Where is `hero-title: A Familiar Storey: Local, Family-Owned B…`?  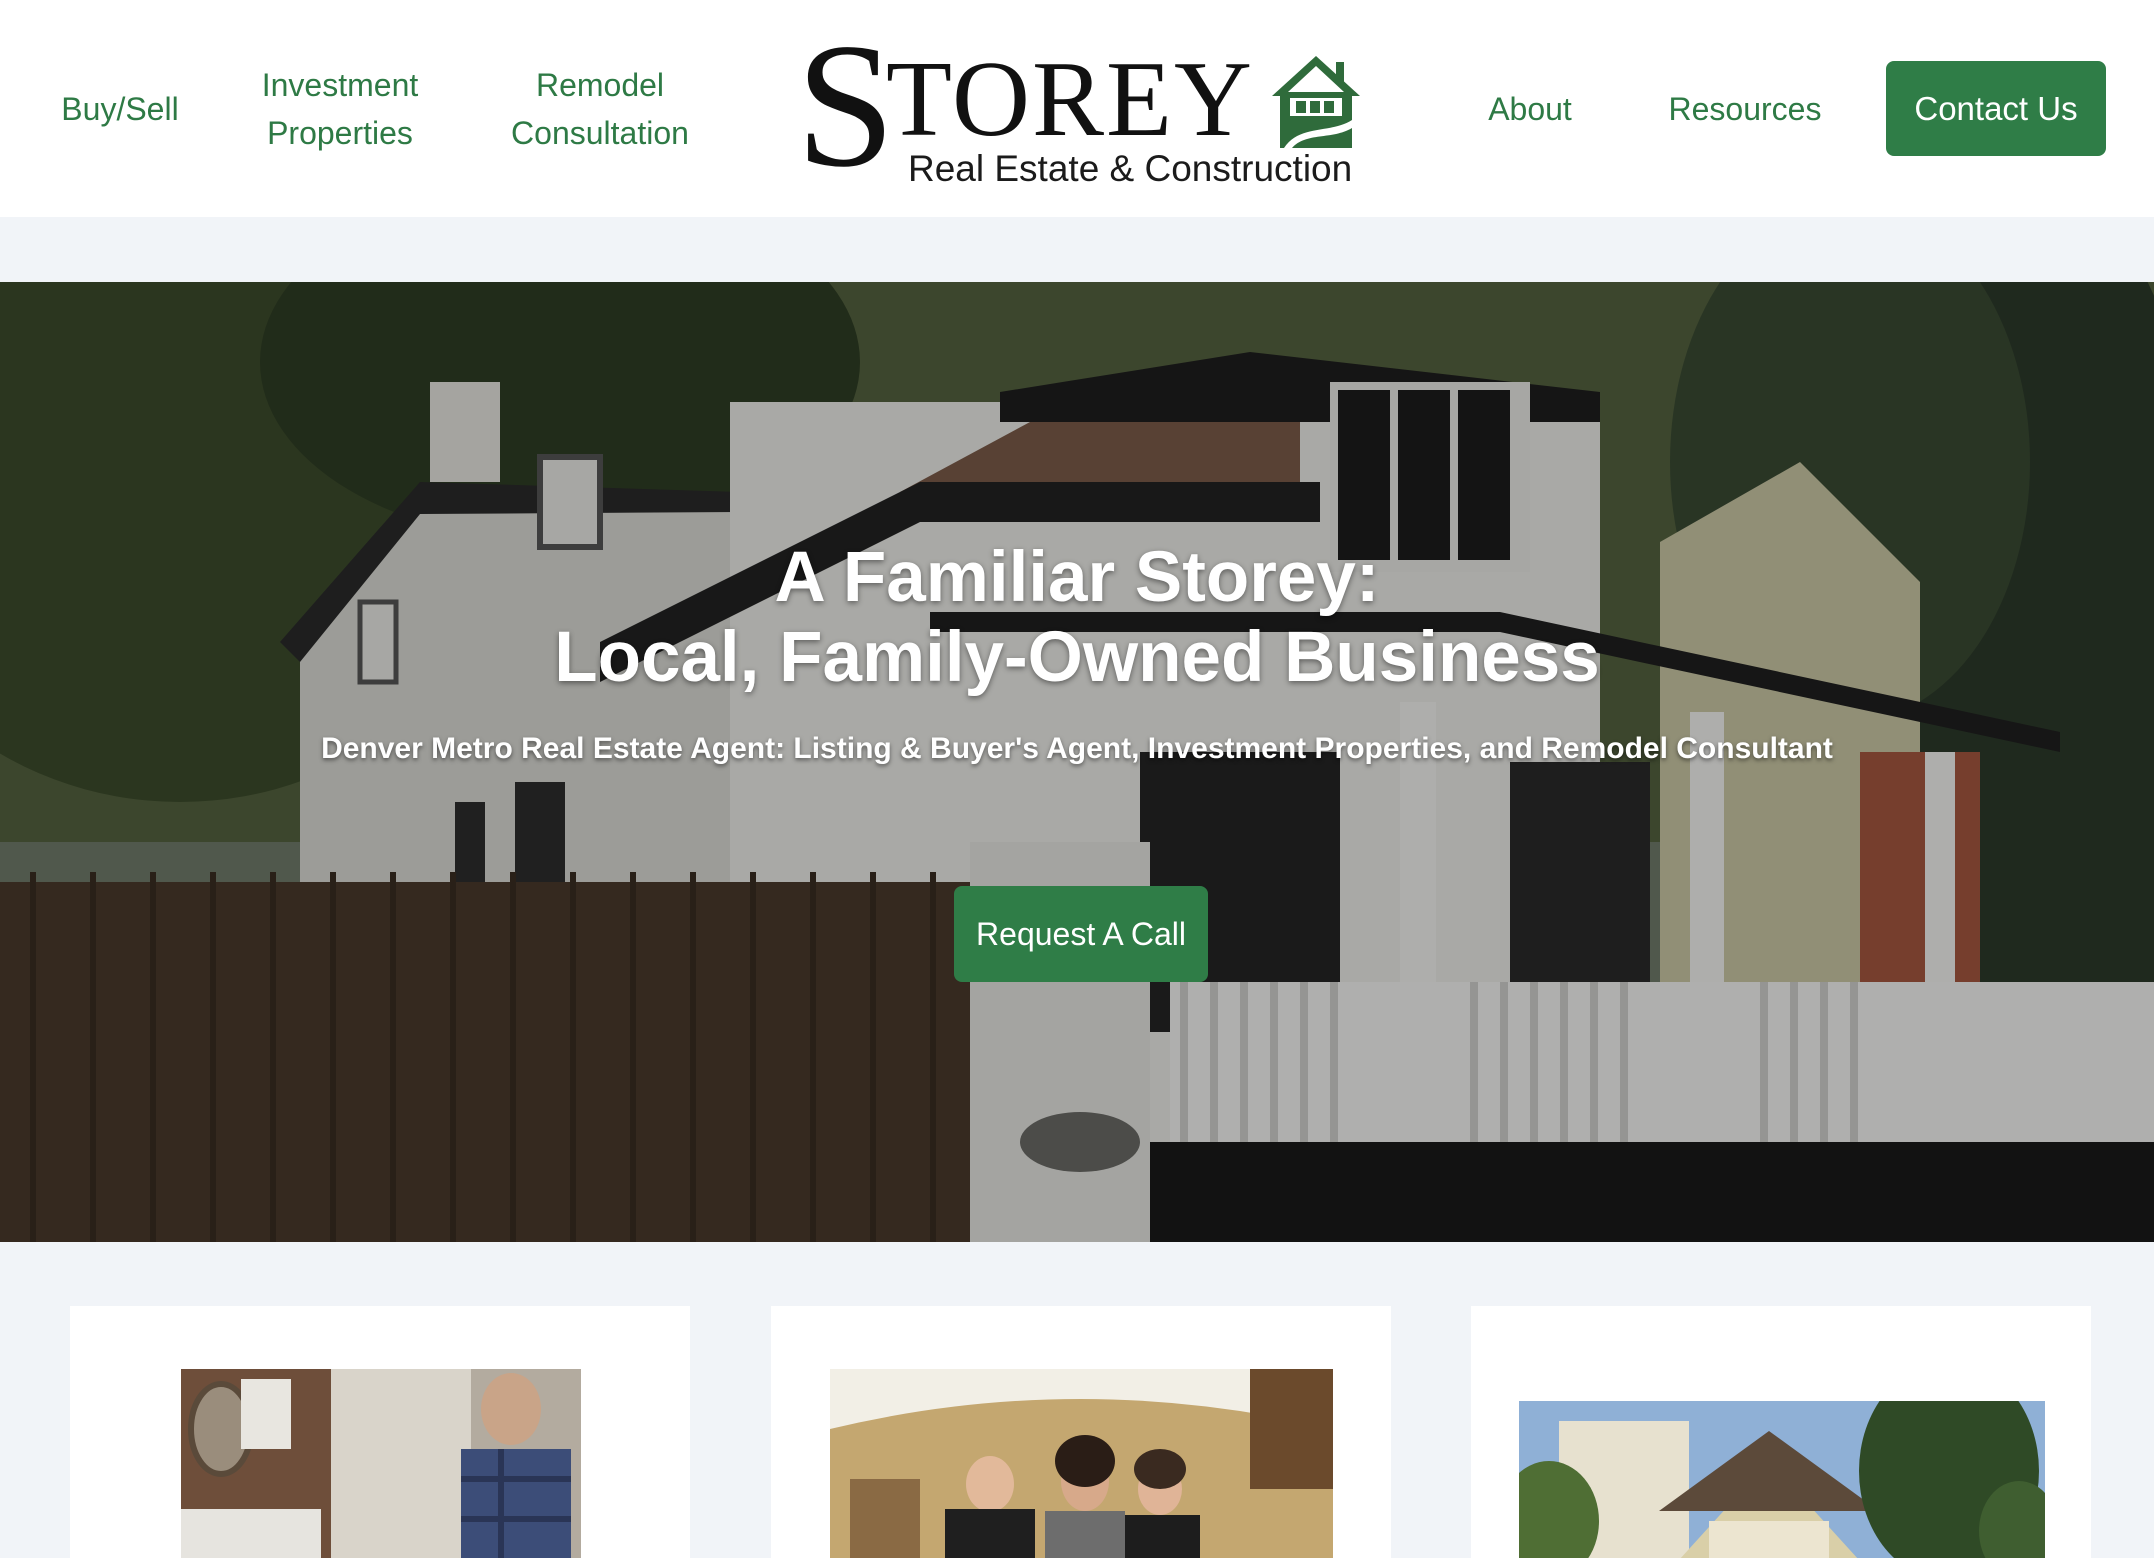
hero-title: A Familiar Storey: Local, Family-Owned B… is located at coordinates (1077, 618).